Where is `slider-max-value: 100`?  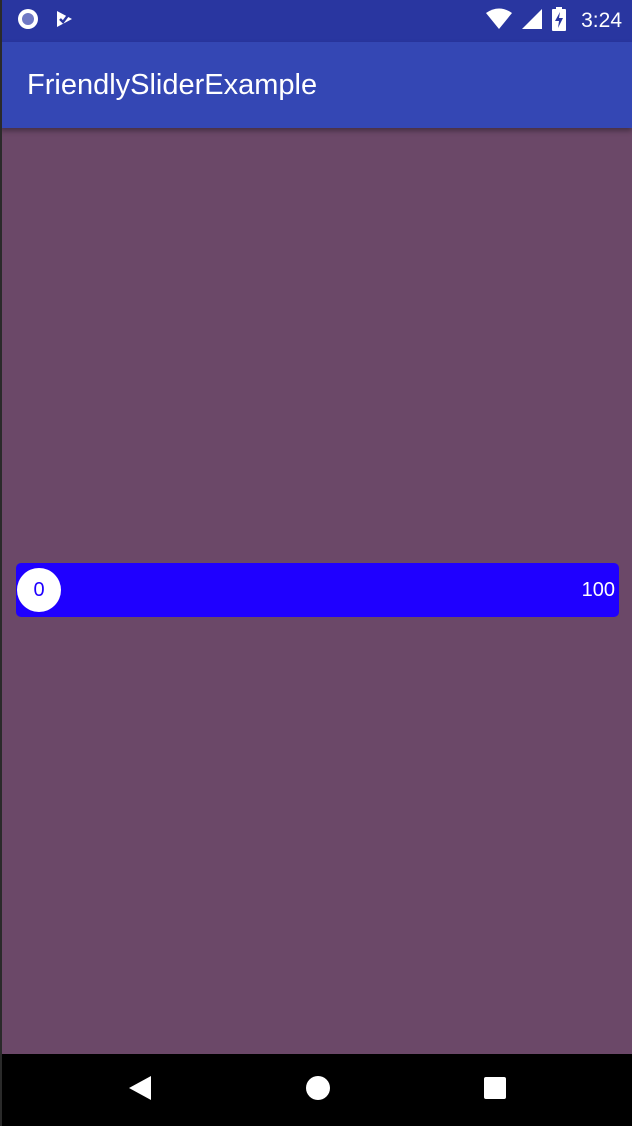 slider-max-value: 100 is located at coordinates (598, 590).